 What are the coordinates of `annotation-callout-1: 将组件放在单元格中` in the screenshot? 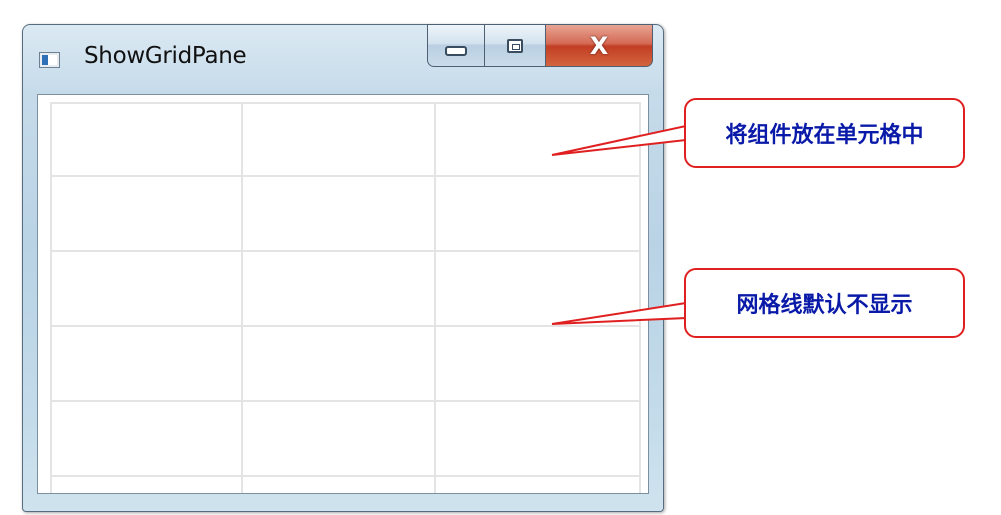 It's located at (824, 133).